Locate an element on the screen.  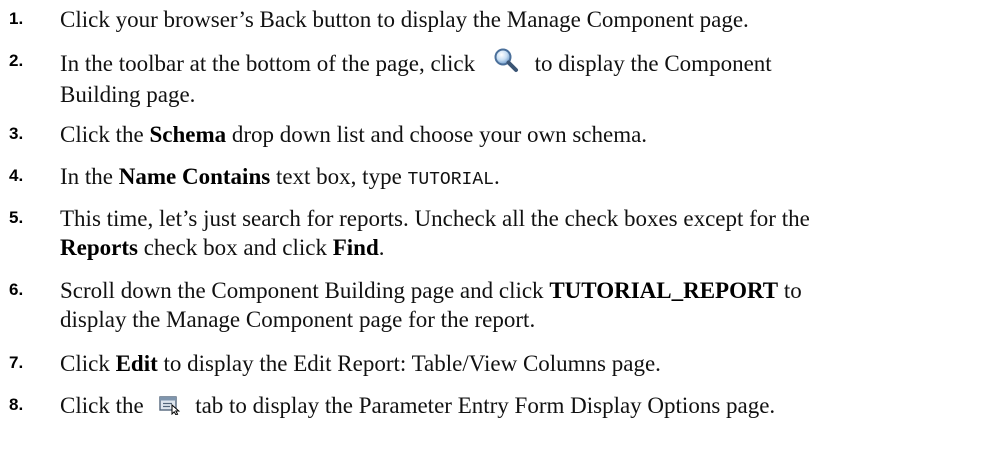
step-number: 3. is located at coordinates (16, 133).